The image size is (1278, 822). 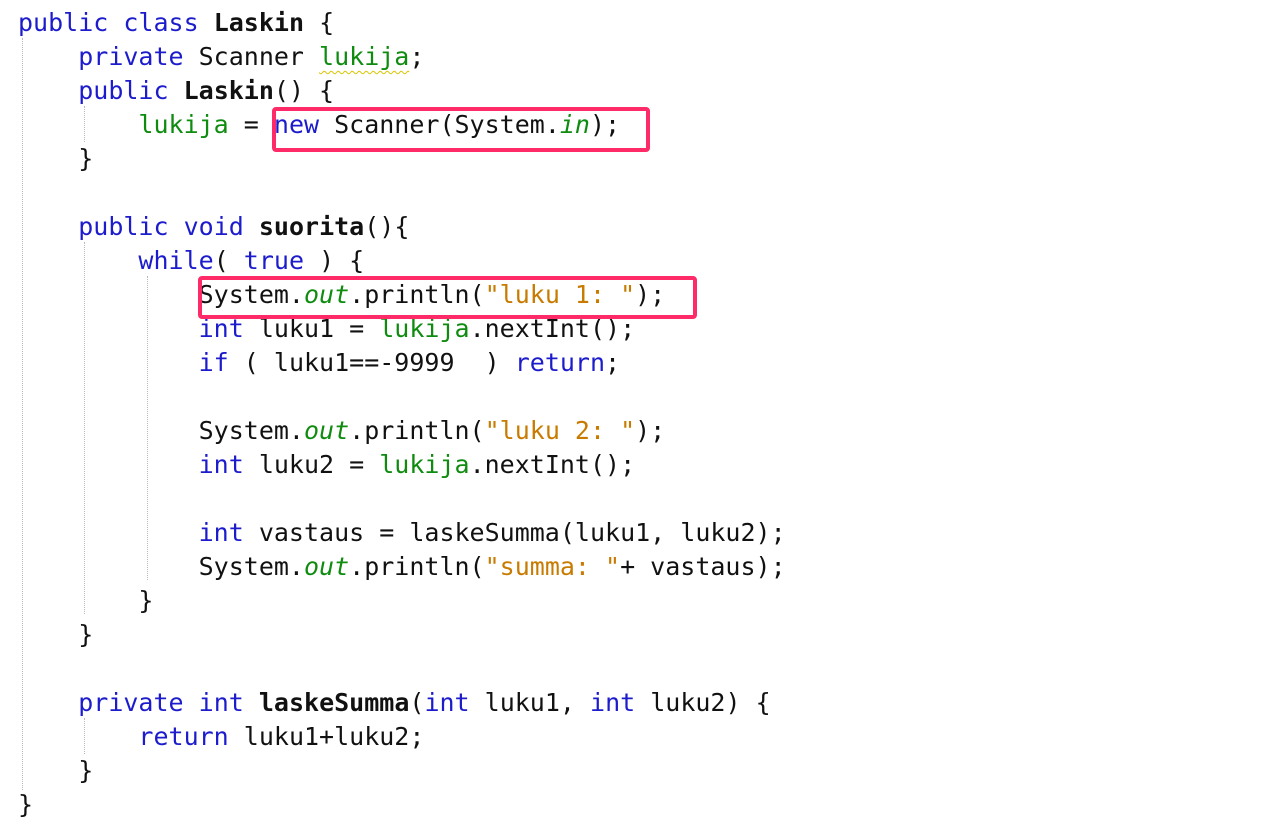 What do you see at coordinates (311, 226) in the screenshot?
I see `code-token: suorita` at bounding box center [311, 226].